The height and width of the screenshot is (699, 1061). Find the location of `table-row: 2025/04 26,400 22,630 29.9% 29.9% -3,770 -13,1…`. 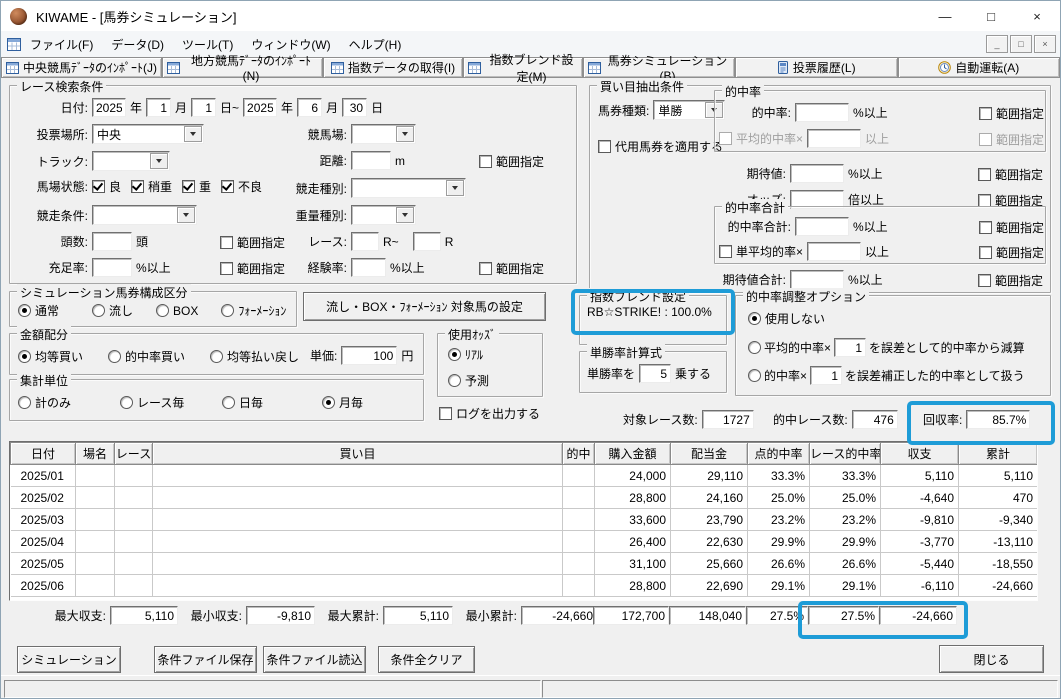

table-row: 2025/04 26,400 22,630 29.9% 29.9% -3,770 -13,1… is located at coordinates (523, 541).